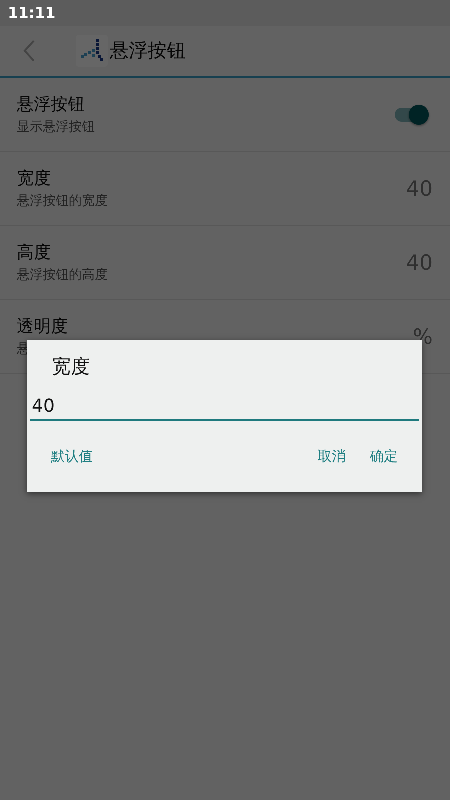 Image resolution: width=450 pixels, height=800 pixels. I want to click on app-logo-icon, so click(92, 51).